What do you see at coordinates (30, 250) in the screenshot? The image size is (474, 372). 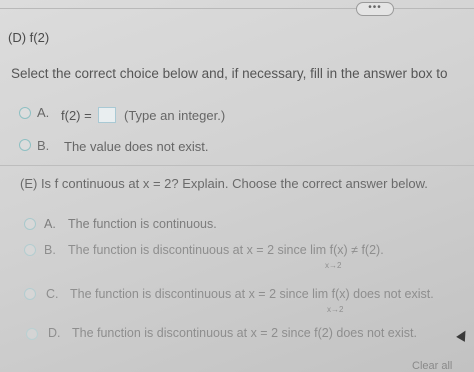 I see `option-e-b-radio` at bounding box center [30, 250].